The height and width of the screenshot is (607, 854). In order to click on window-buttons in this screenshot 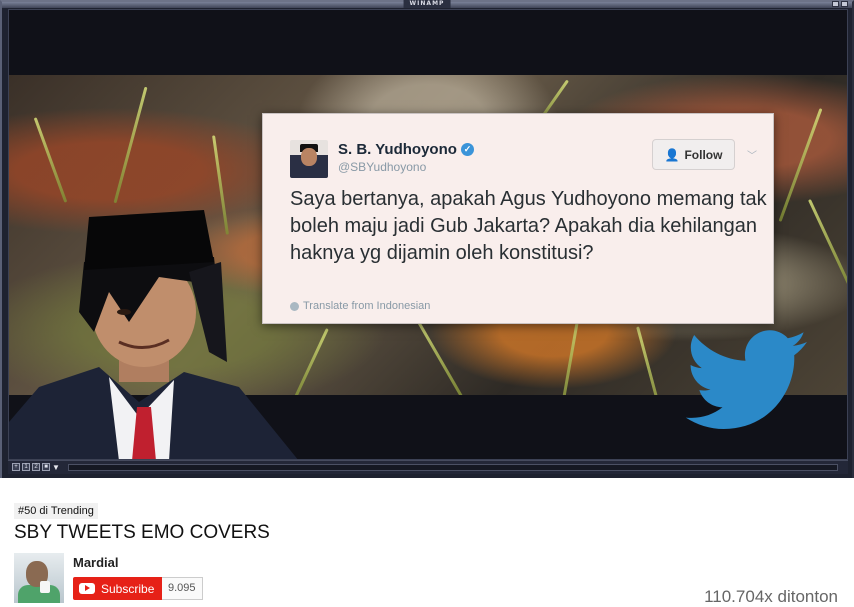, I will do `click(840, 4)`.